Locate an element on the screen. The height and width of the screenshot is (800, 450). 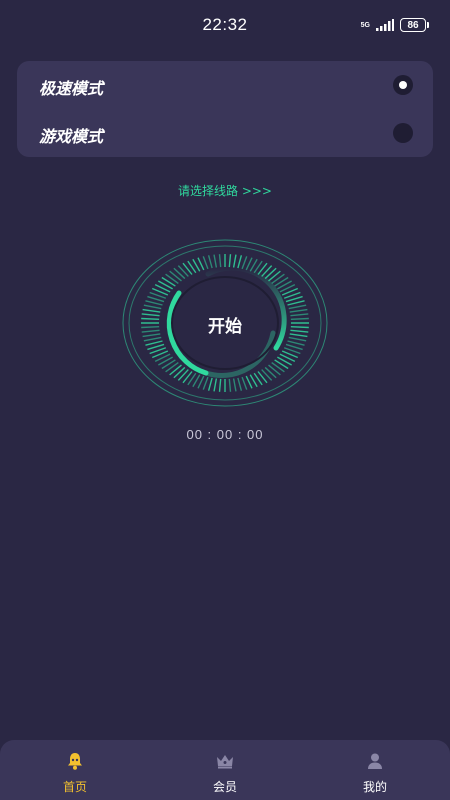
crown-icon is located at coordinates (225, 762).